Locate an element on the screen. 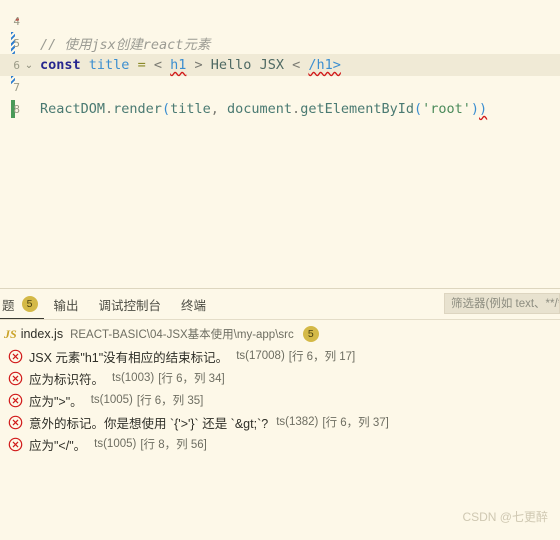 The width and height of the screenshot is (560, 540). problem-message: 应为标识符。 is located at coordinates (67, 379).